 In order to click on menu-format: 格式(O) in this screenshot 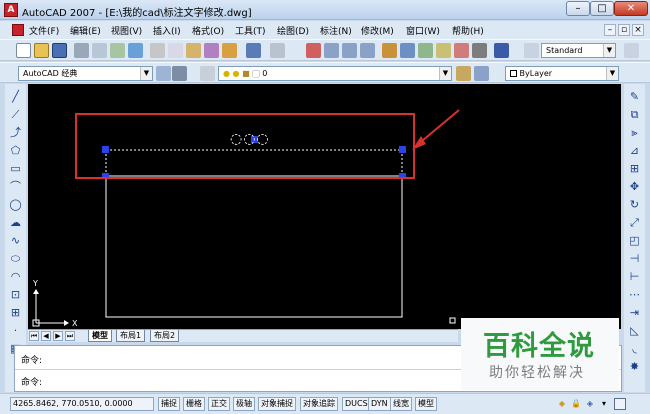, I will do `click(208, 30)`.